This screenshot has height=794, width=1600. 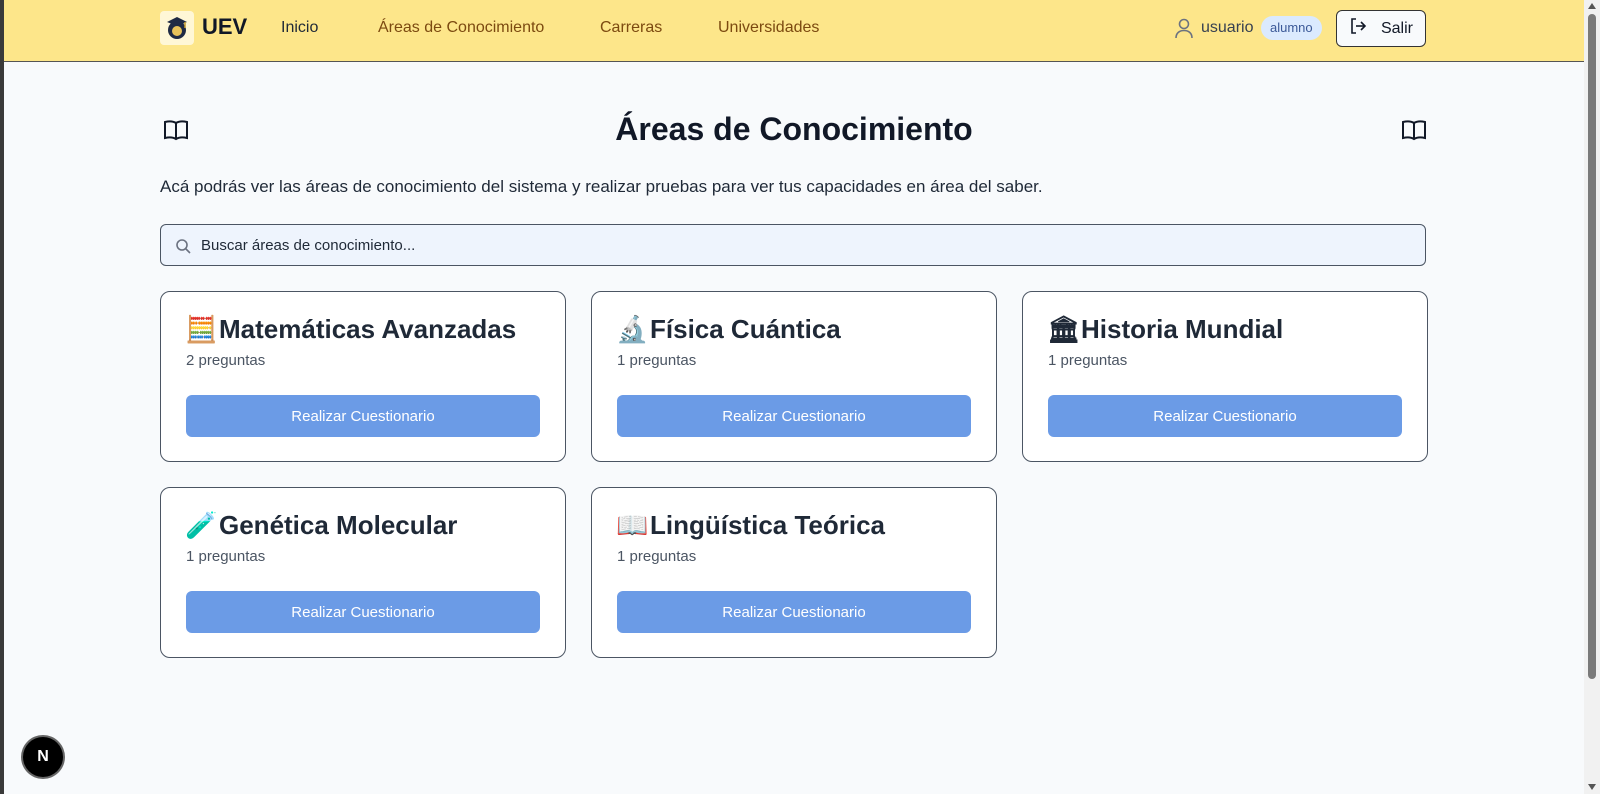 I want to click on vertical-scrollbar, so click(x=1592, y=397).